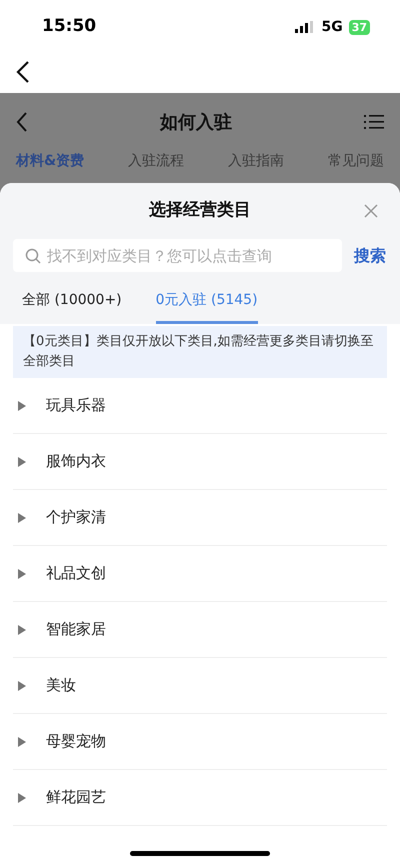 This screenshot has height=866, width=400. What do you see at coordinates (61, 685) in the screenshot?
I see `category-item: 美妆` at bounding box center [61, 685].